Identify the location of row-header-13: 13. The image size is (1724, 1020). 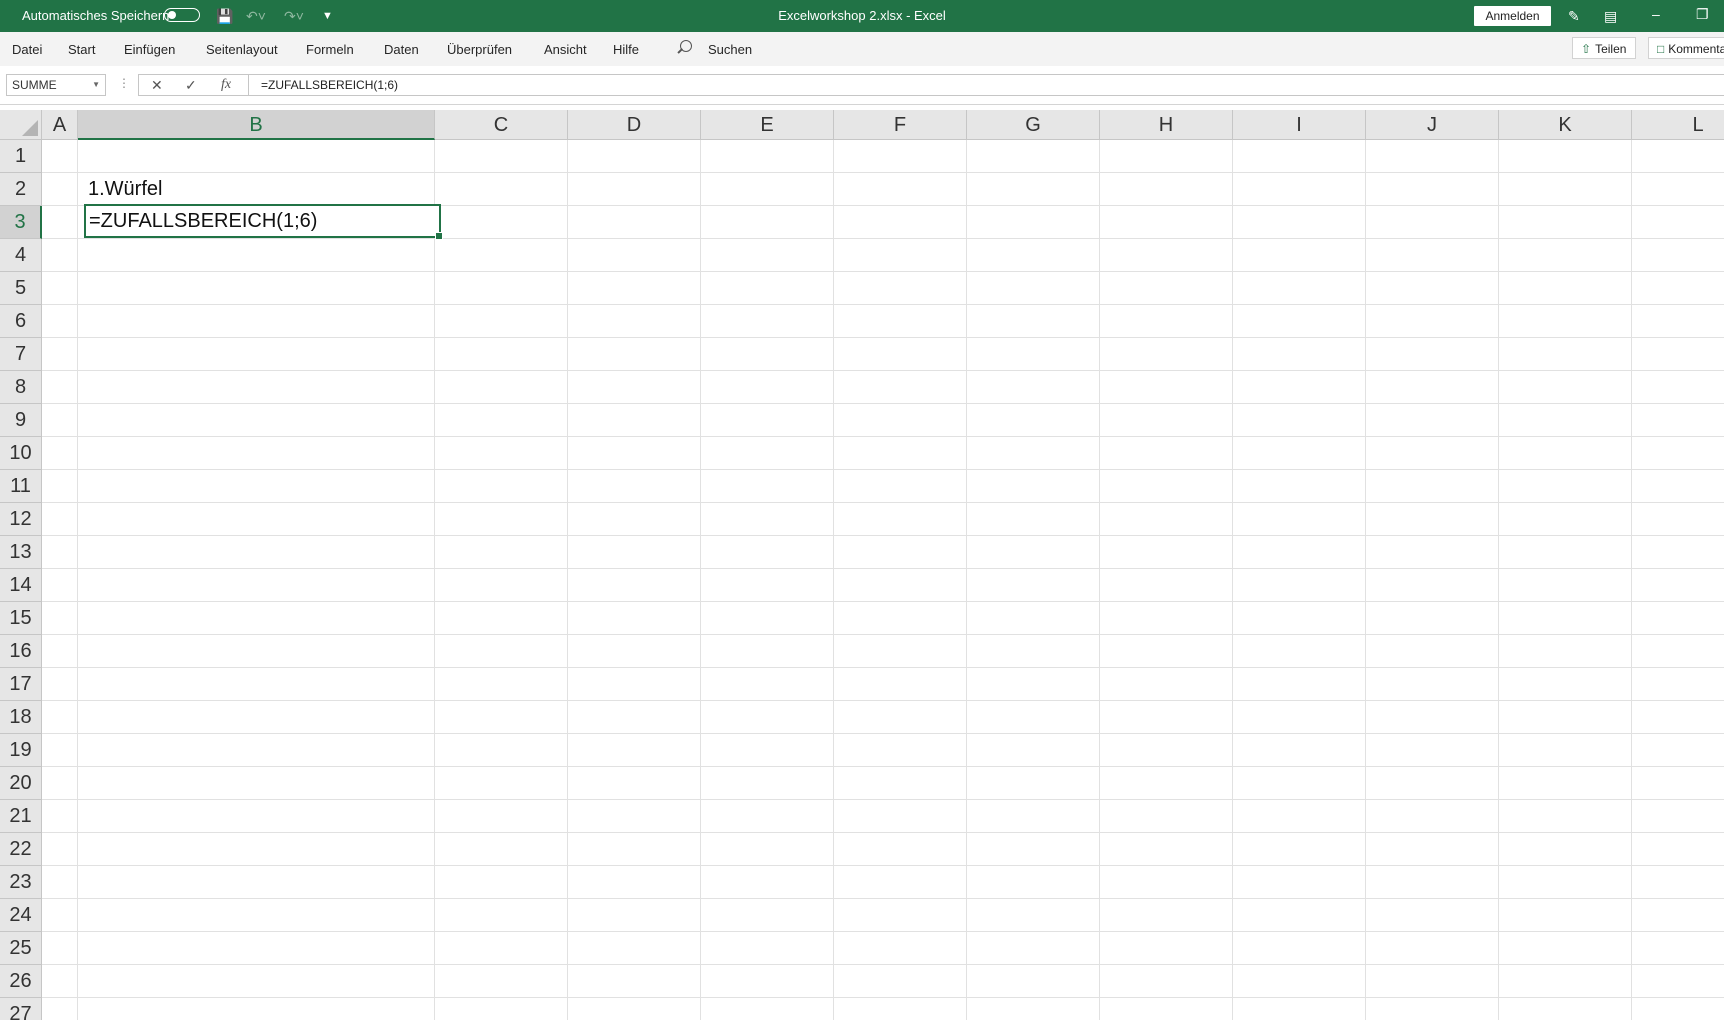
(21, 552).